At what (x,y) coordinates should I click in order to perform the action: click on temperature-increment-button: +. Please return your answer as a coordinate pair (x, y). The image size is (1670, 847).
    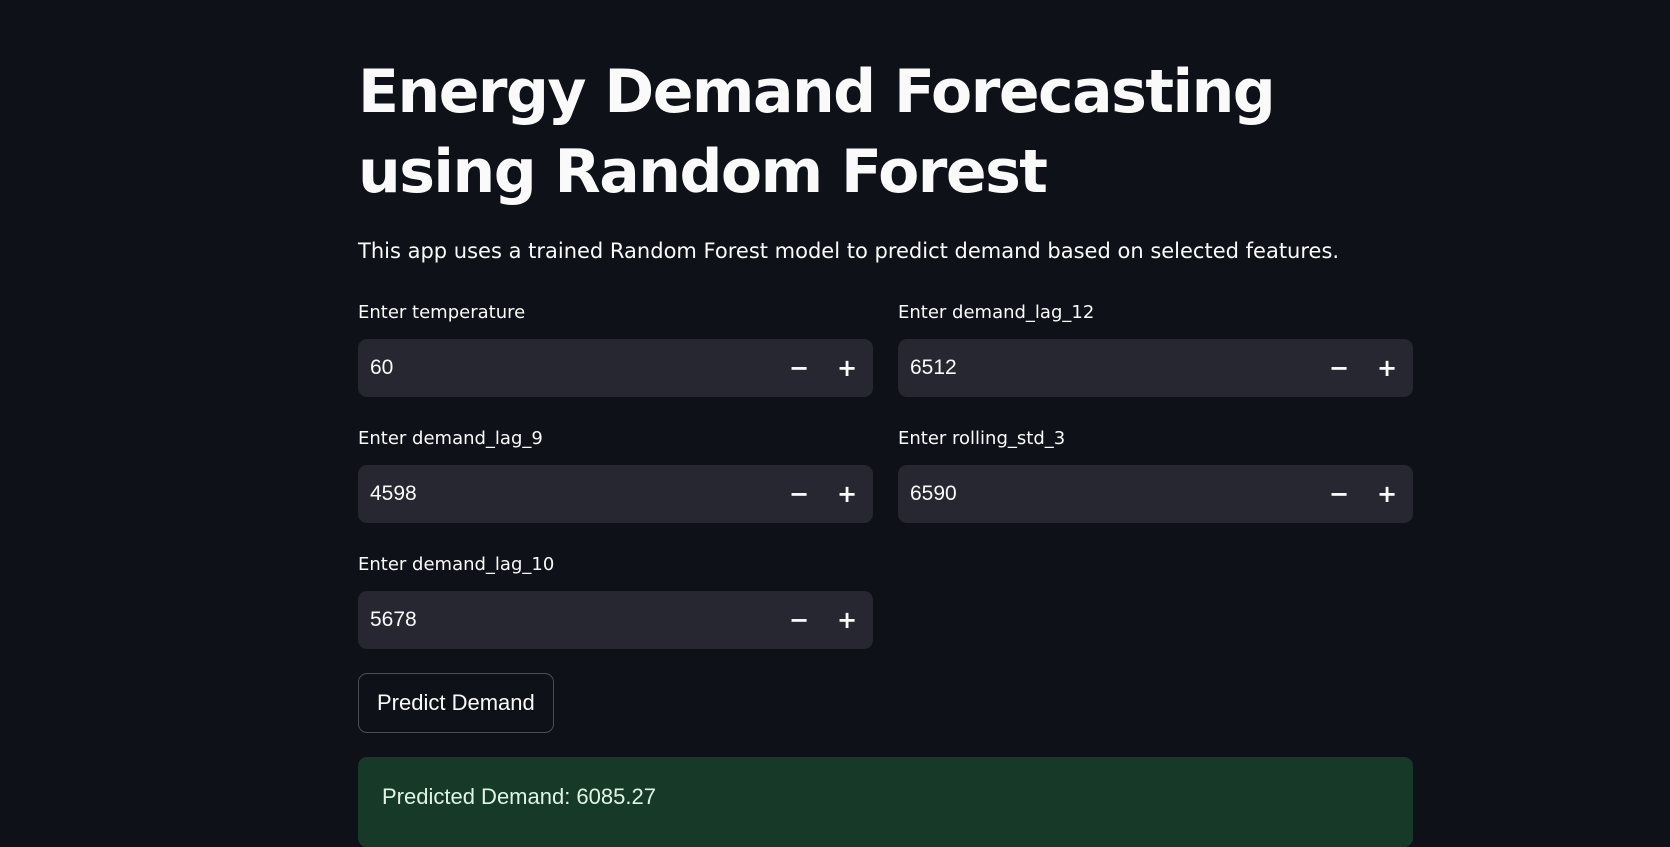
    Looking at the image, I should click on (847, 368).